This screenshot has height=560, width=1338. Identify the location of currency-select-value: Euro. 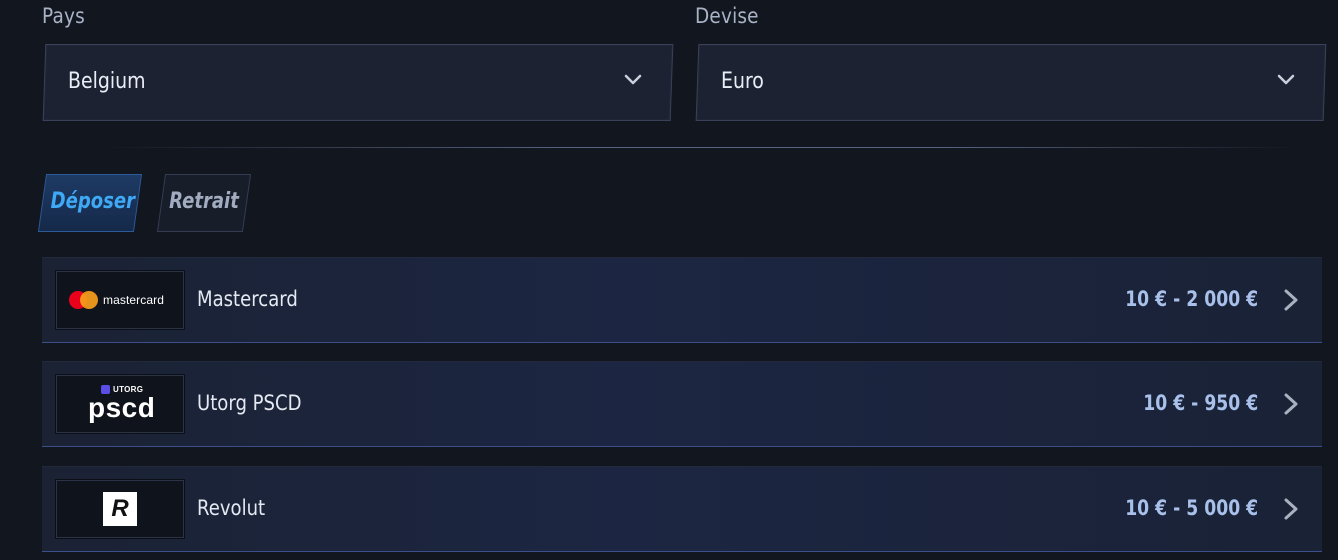
(742, 81).